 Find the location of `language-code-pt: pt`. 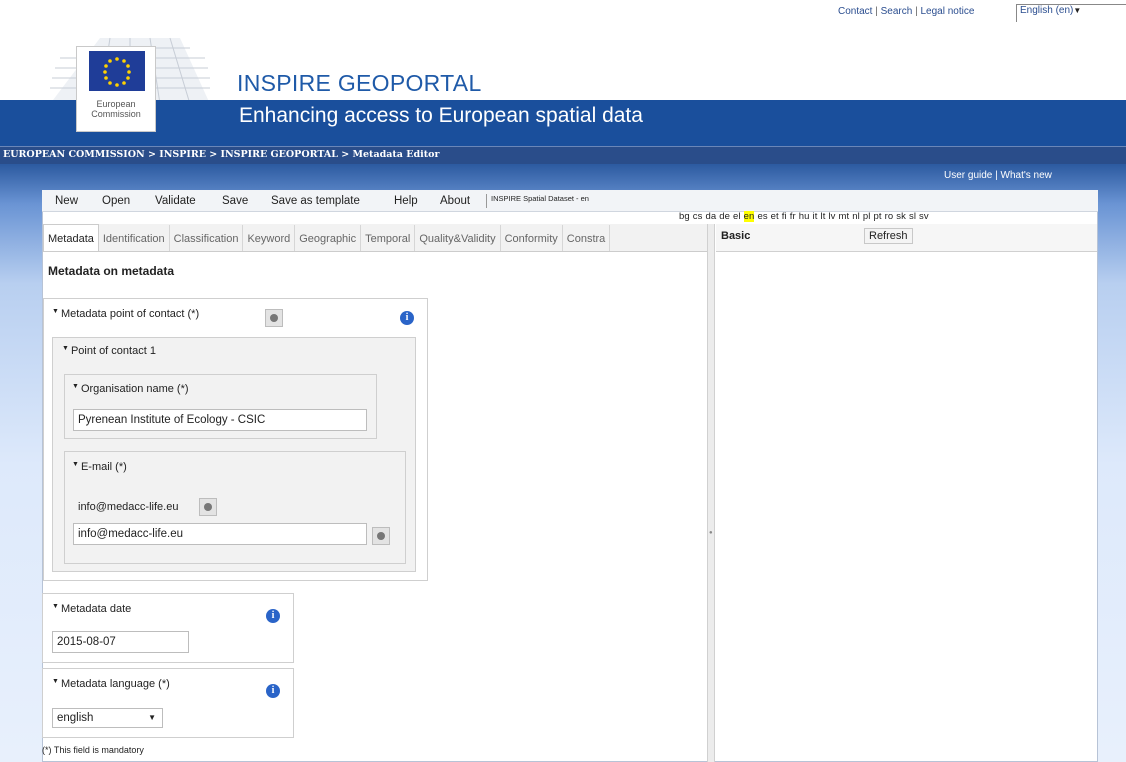

language-code-pt: pt is located at coordinates (878, 216).